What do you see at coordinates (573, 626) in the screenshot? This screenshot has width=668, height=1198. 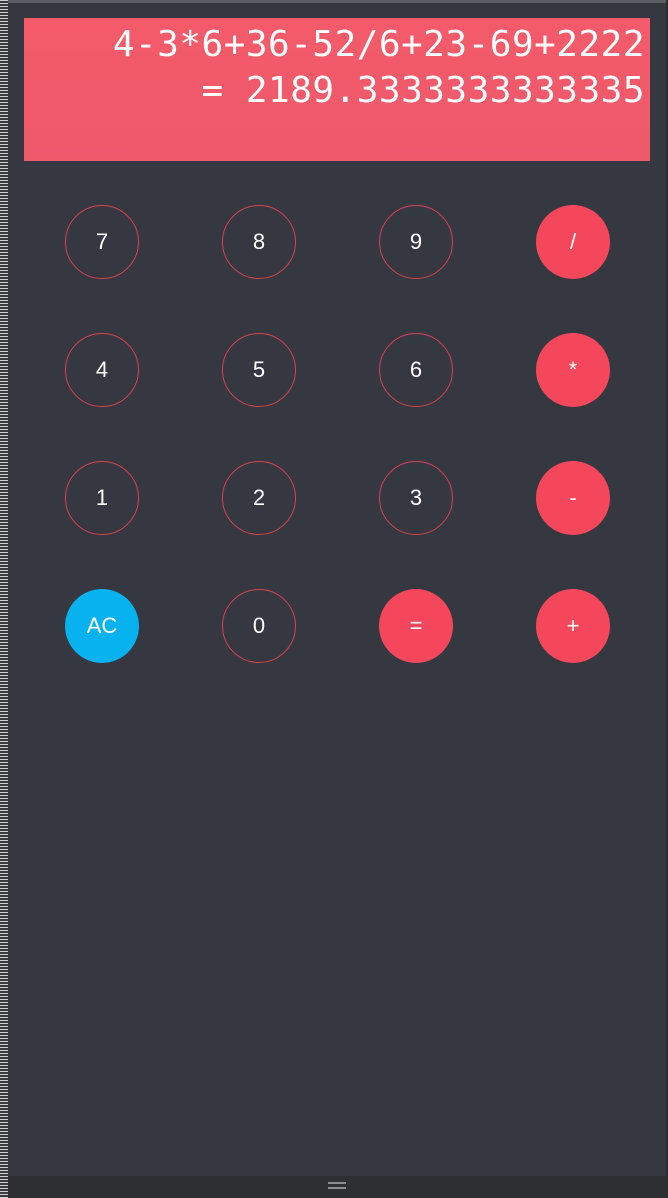 I see `key-add: +` at bounding box center [573, 626].